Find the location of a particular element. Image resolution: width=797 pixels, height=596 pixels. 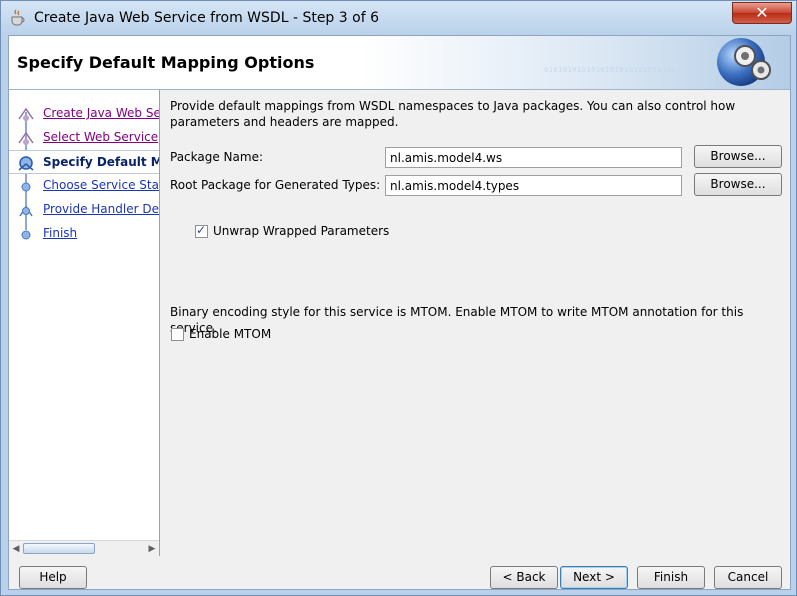

close-button: ✕ is located at coordinates (762, 13).